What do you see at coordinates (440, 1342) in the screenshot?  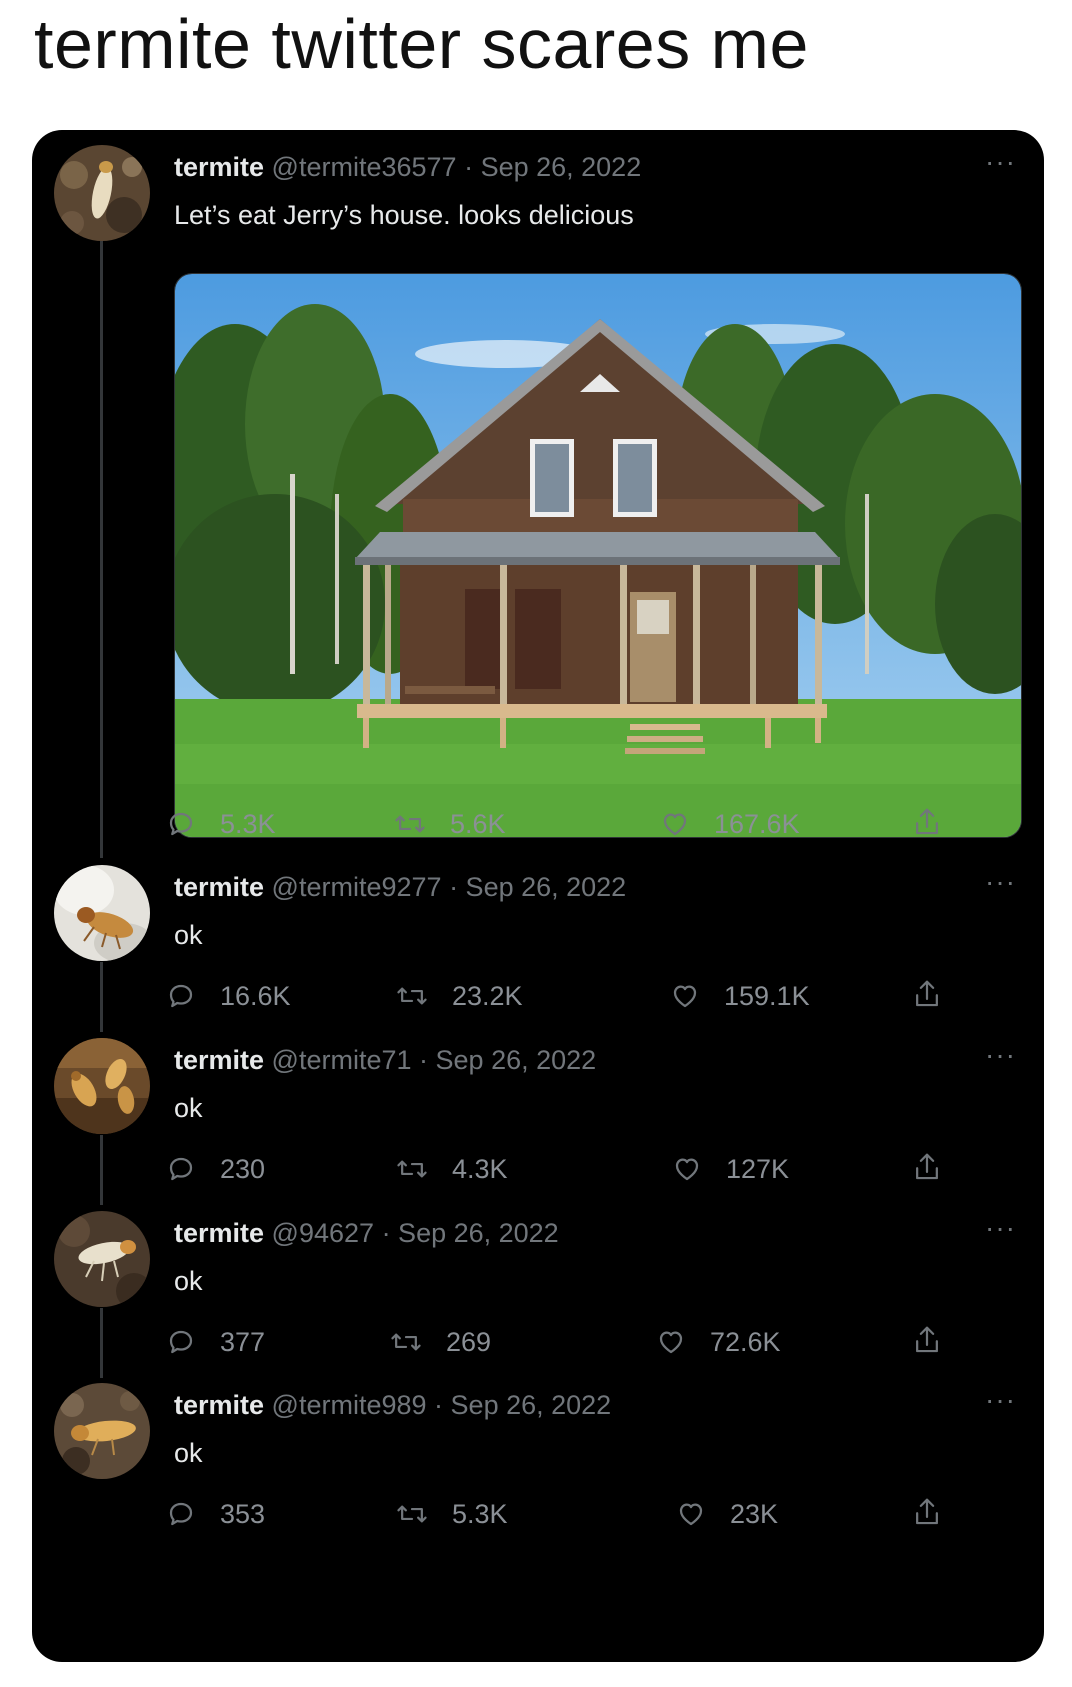 I see `retweet-button: 269` at bounding box center [440, 1342].